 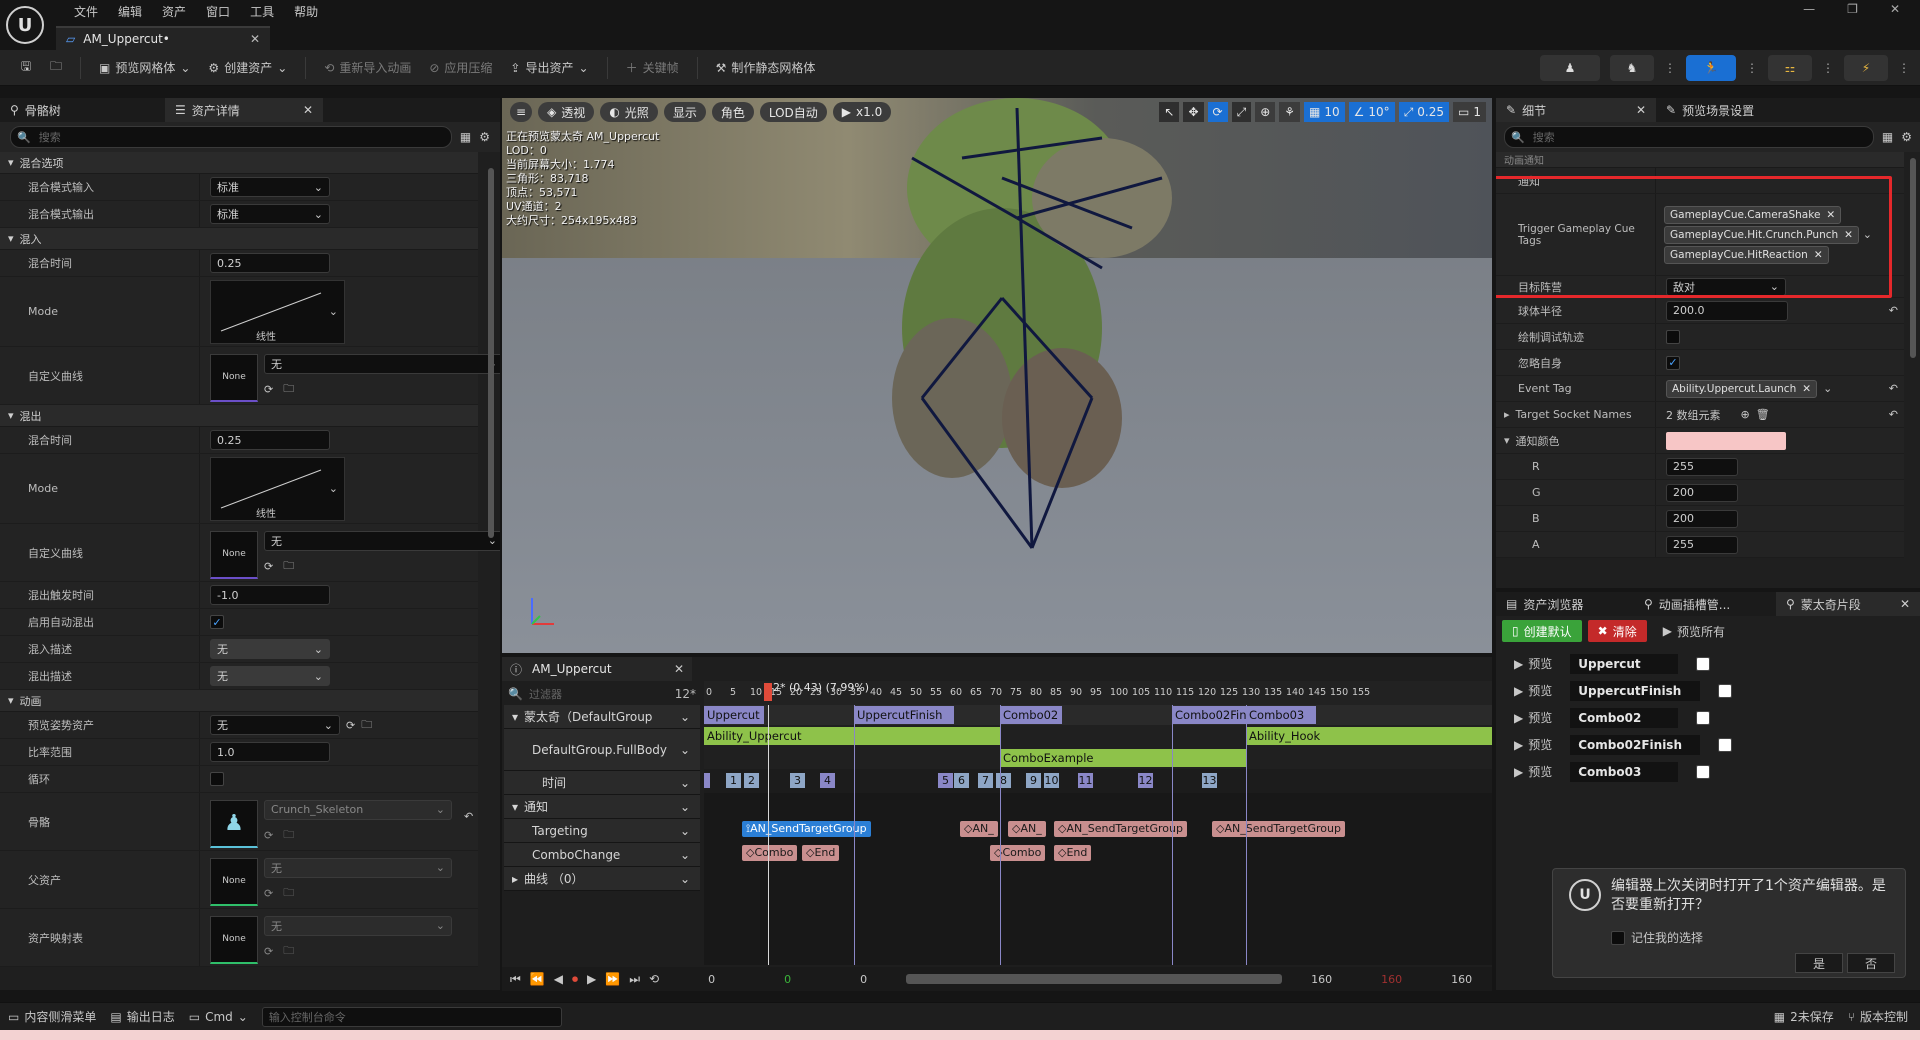 I want to click on character-button: 角色, so click(x=732, y=112).